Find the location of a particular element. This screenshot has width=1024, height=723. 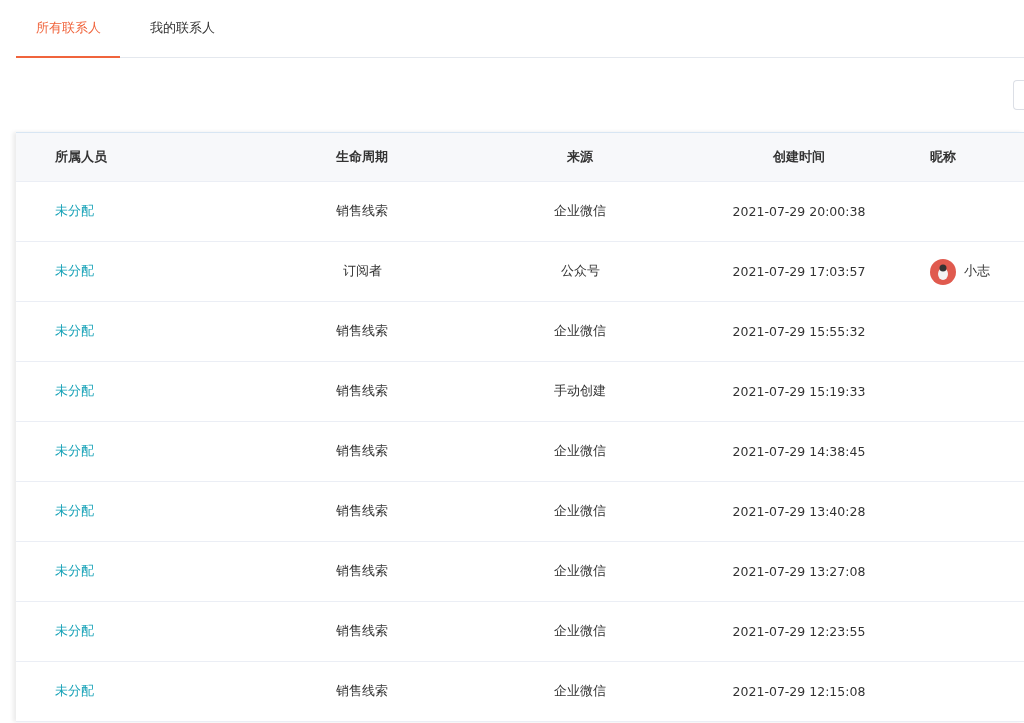

column-header: 来源 is located at coordinates (580, 156).